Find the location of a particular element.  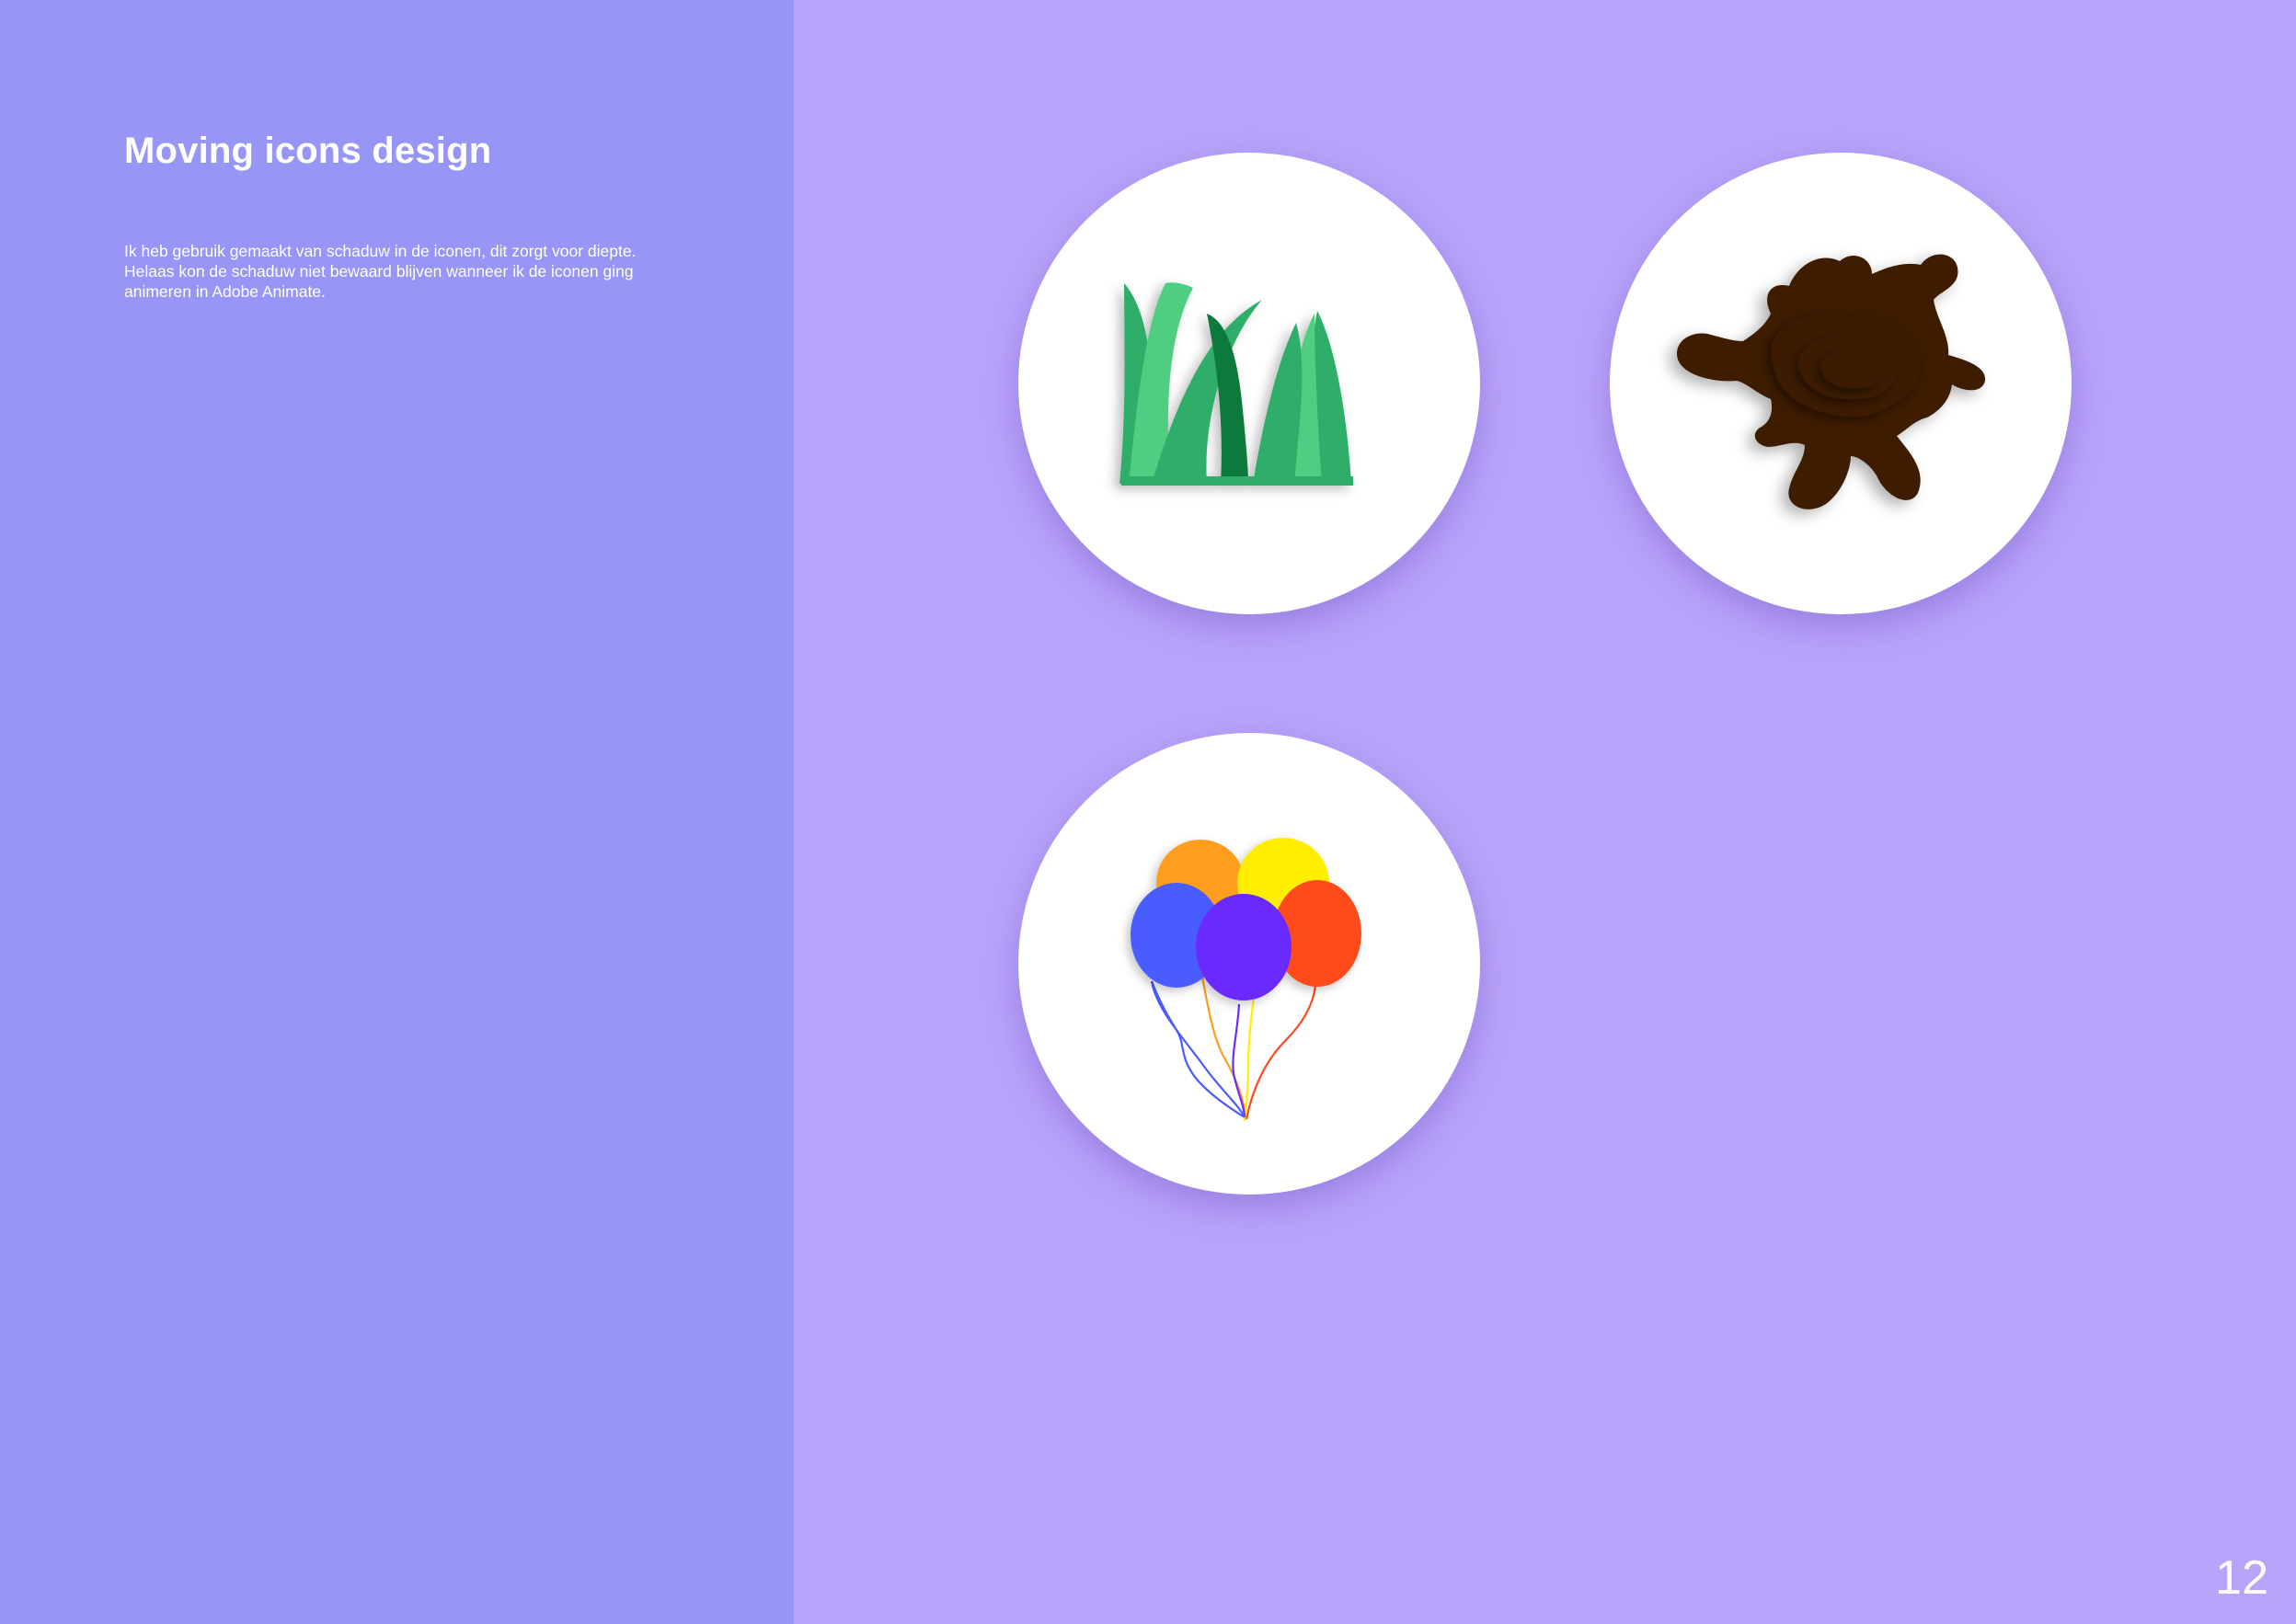

page-number: 12 is located at coordinates (2241, 1578).